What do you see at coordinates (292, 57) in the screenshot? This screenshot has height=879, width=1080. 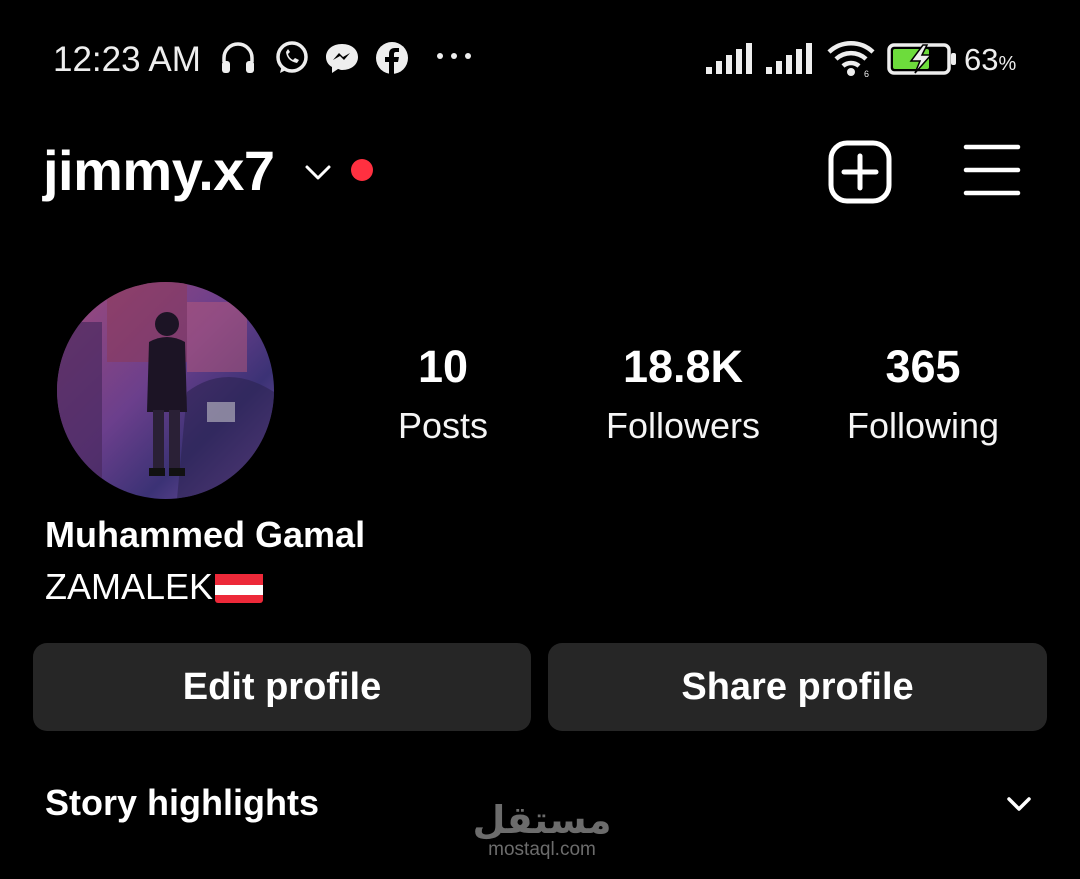 I see `whatsapp-icon` at bounding box center [292, 57].